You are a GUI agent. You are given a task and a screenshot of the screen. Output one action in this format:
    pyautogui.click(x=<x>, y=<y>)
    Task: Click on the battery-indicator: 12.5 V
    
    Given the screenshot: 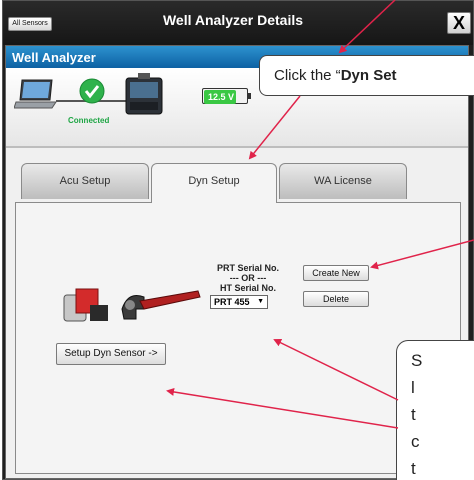 What is the action you would take?
    pyautogui.click(x=227, y=97)
    